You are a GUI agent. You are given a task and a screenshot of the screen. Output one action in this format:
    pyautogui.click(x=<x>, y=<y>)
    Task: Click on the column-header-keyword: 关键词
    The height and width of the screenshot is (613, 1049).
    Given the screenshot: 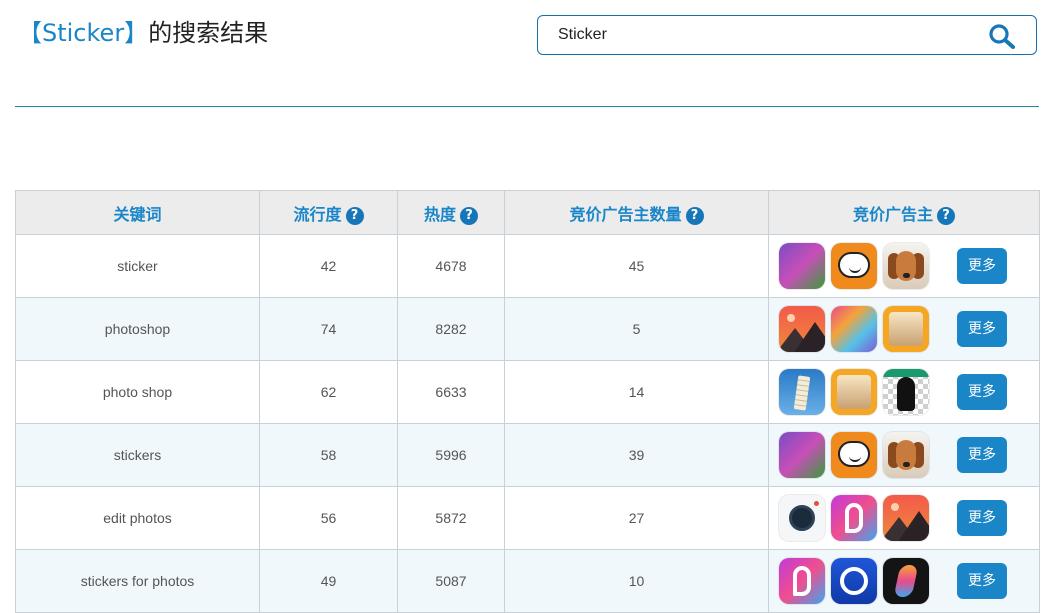 What is the action you would take?
    pyautogui.click(x=137, y=212)
    